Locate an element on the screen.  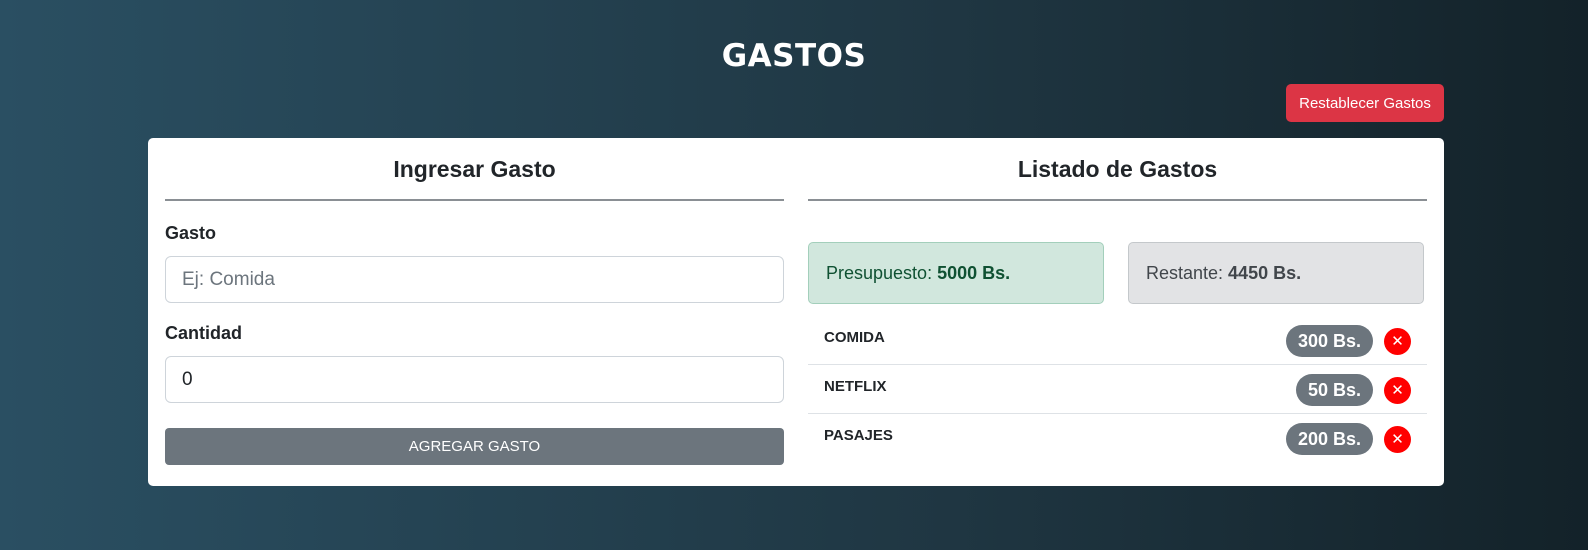
list-divider is located at coordinates (1117, 200).